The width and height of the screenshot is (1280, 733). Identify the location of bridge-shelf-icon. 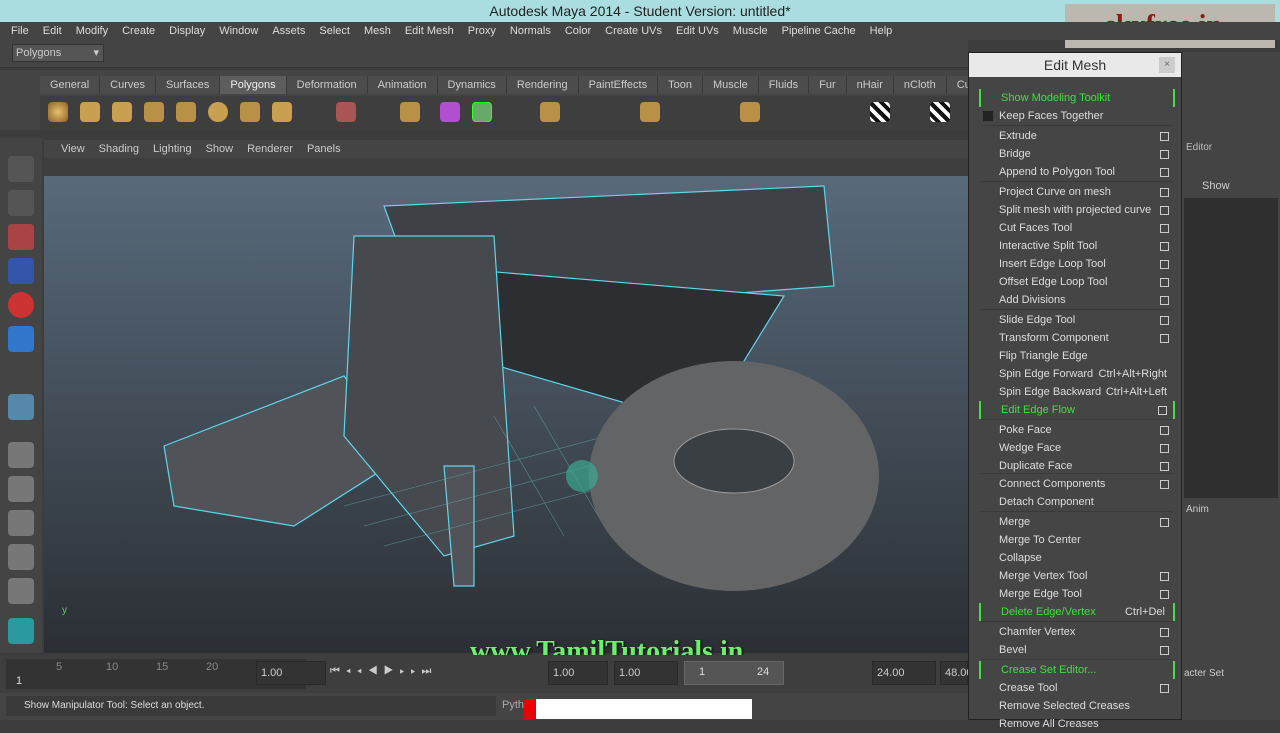
(550, 112).